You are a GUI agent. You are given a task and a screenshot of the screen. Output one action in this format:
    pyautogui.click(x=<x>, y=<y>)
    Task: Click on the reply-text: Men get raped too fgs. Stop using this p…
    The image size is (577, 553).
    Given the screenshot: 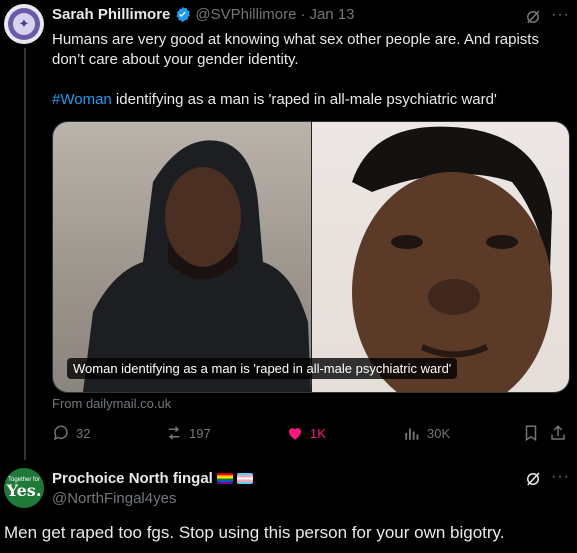 What is the action you would take?
    pyautogui.click(x=254, y=532)
    